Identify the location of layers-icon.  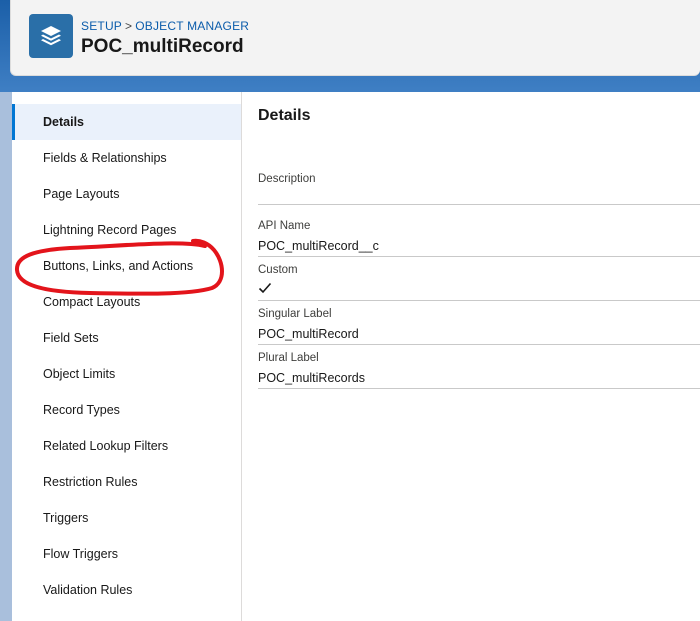
(51, 36).